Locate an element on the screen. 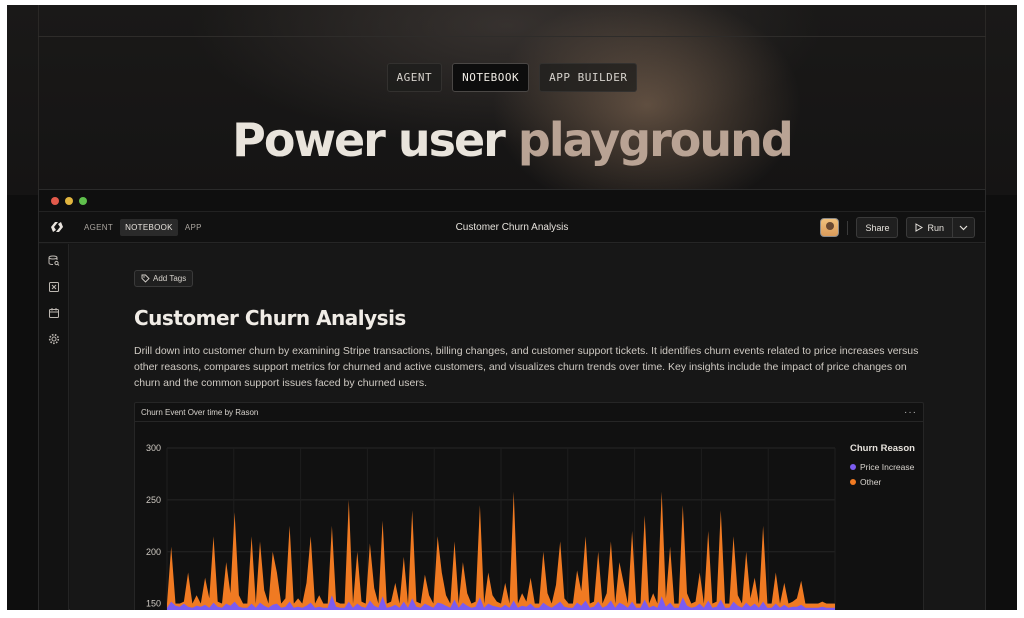 The height and width of the screenshot is (618, 1024). legend-label-other: Other is located at coordinates (871, 482).